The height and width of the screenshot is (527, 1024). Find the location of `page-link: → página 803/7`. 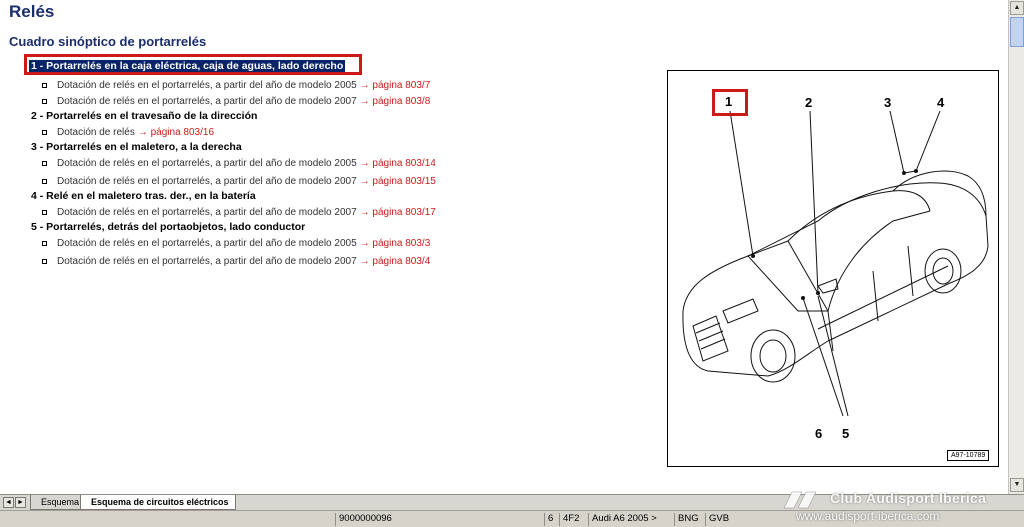

page-link: → página 803/7 is located at coordinates (395, 85).